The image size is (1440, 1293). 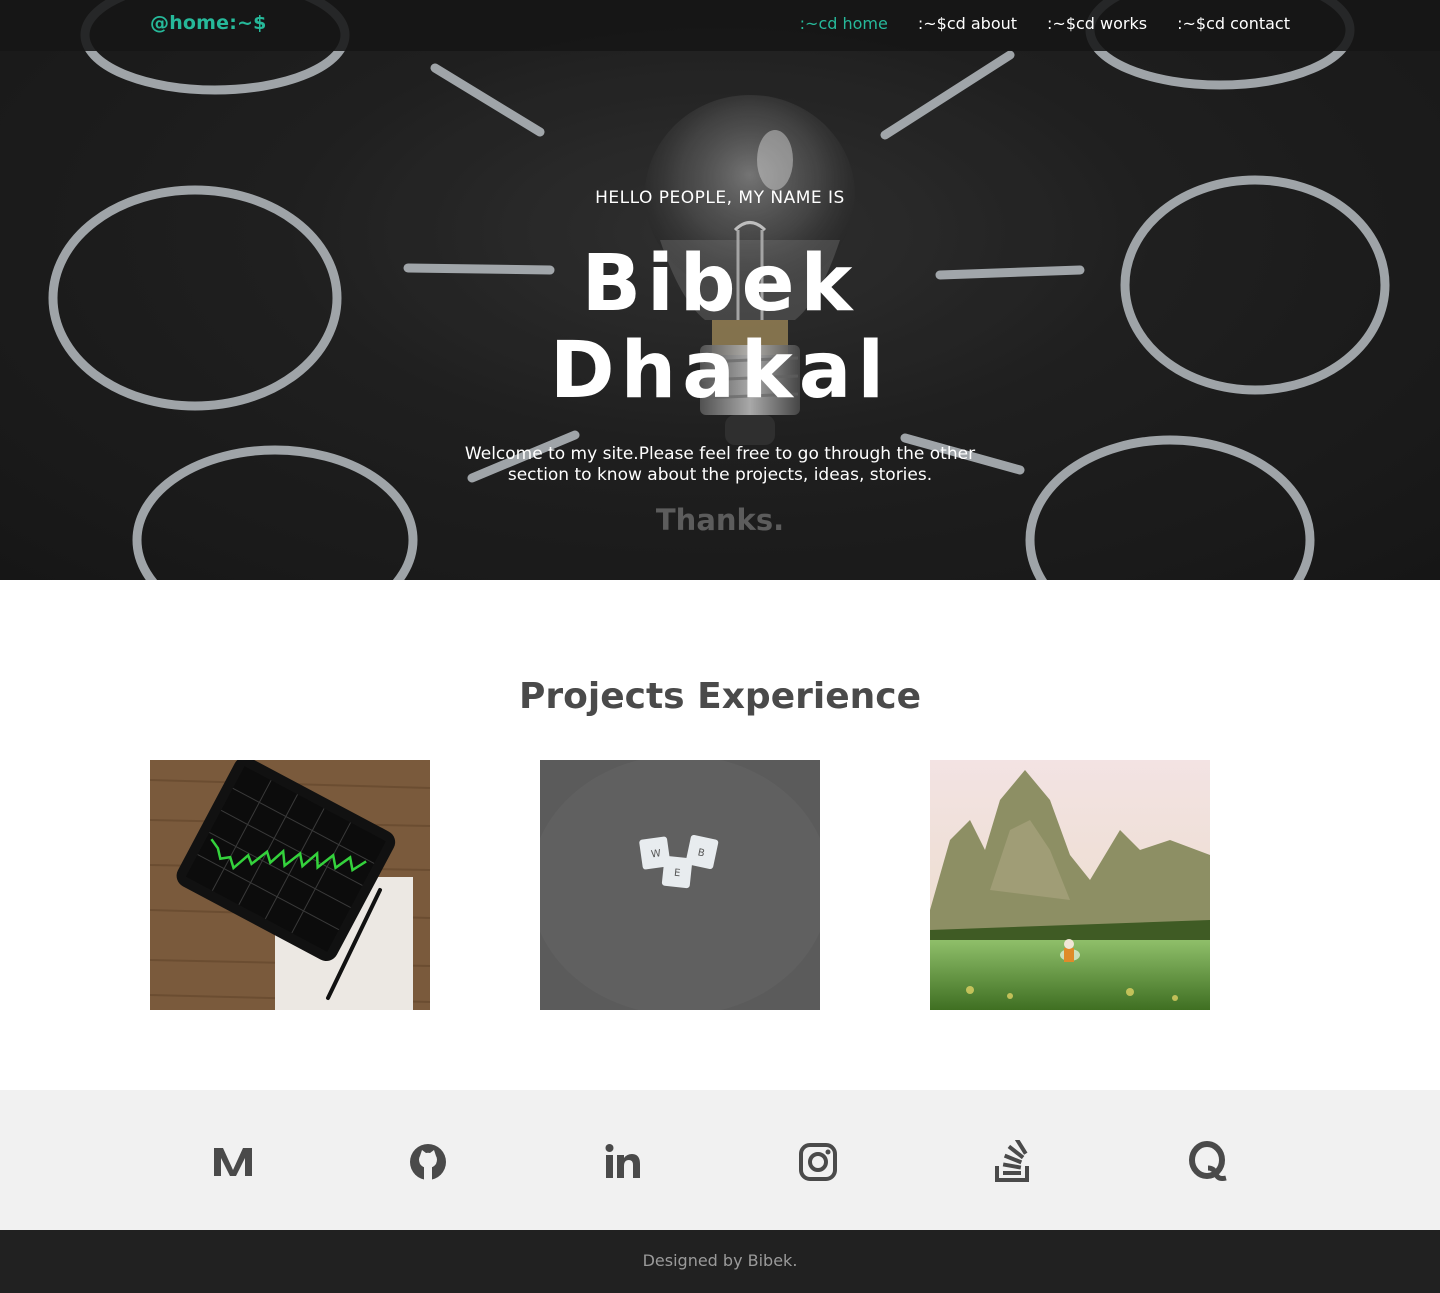 I want to click on project-card-web: W B E, so click(x=680, y=885).